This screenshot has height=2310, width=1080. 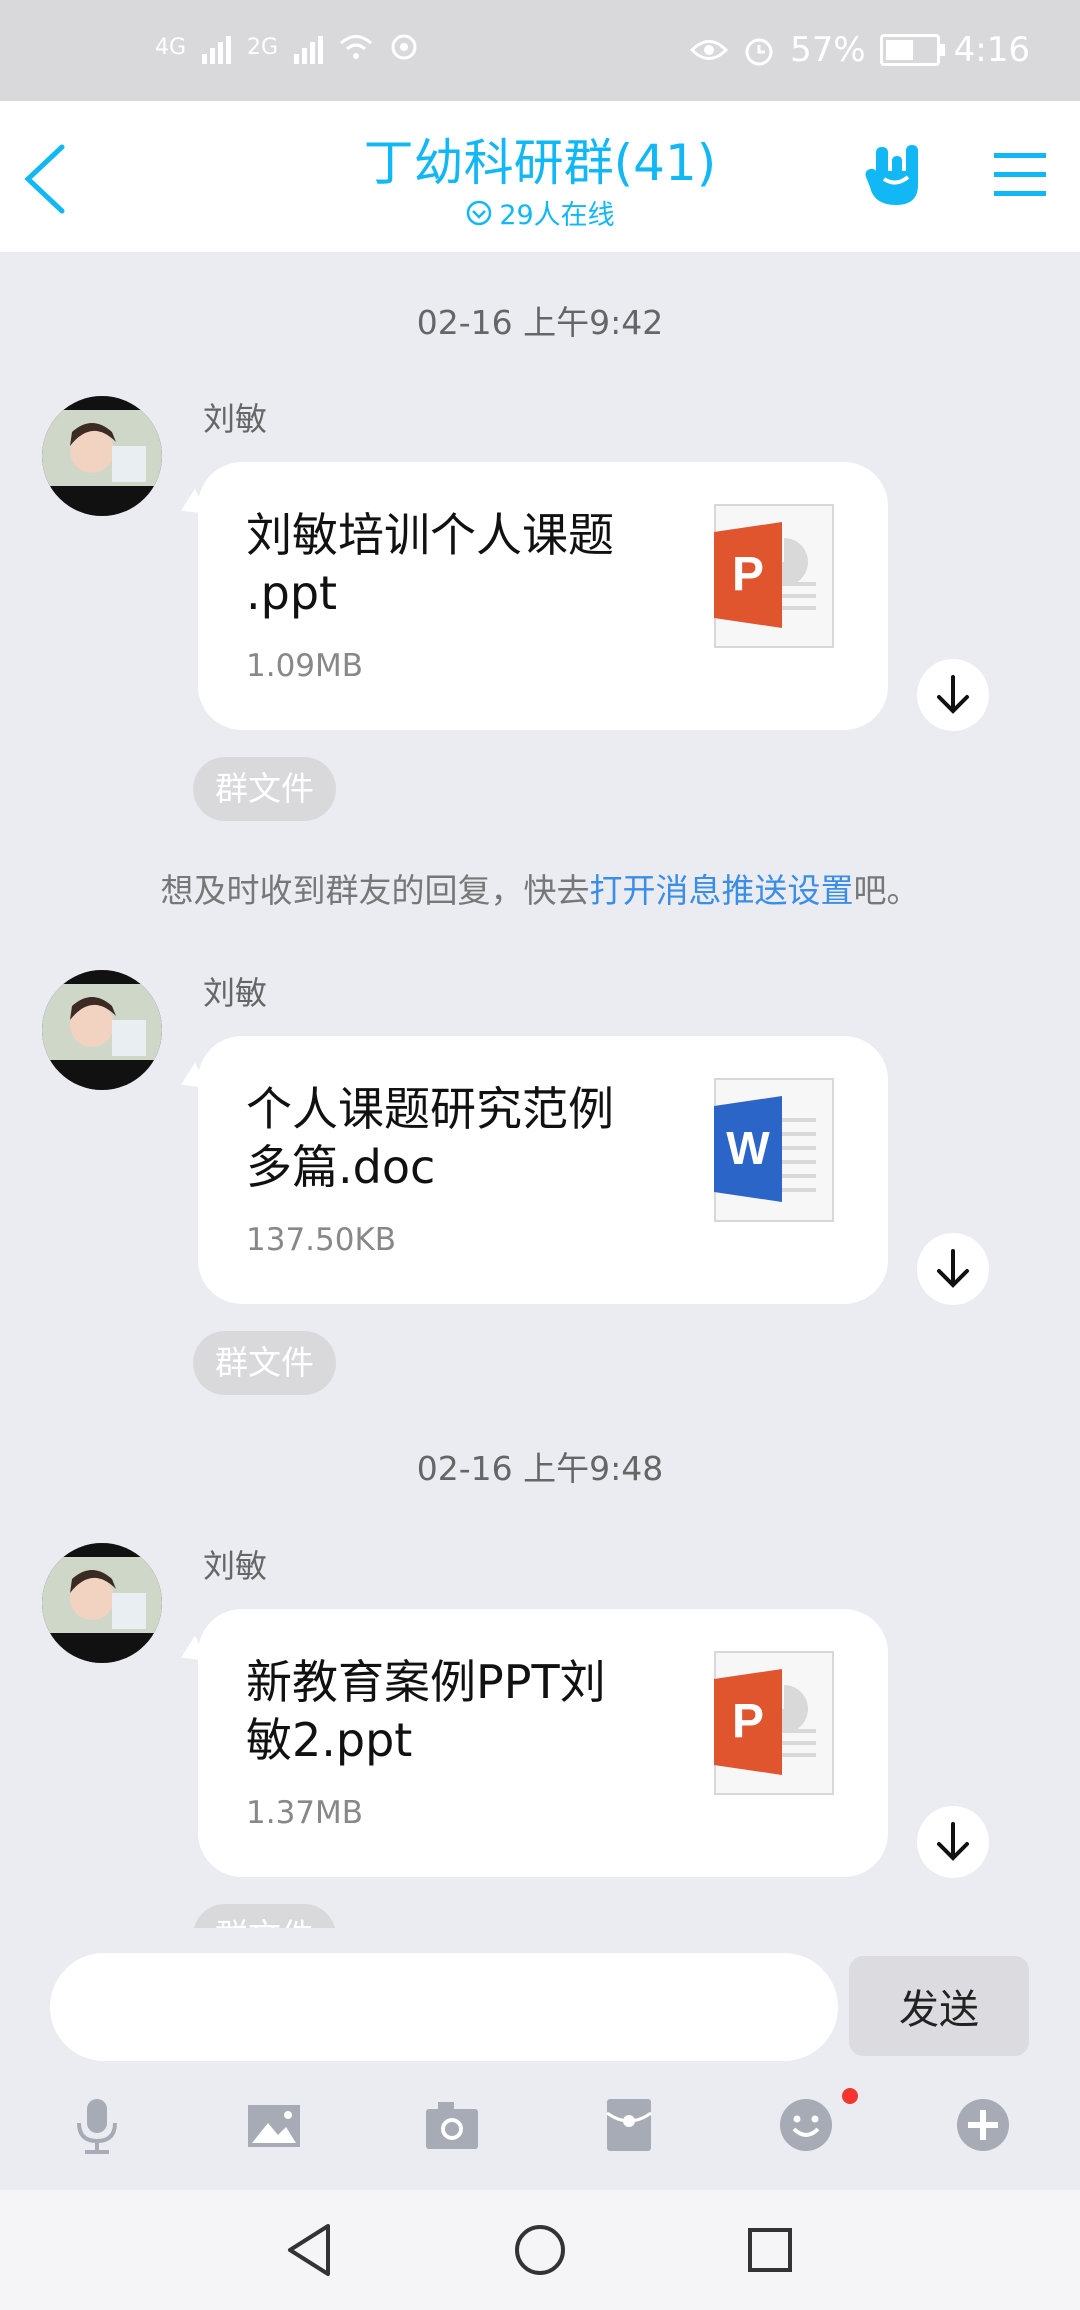 I want to click on battery-percent: 57%, so click(x=828, y=50).